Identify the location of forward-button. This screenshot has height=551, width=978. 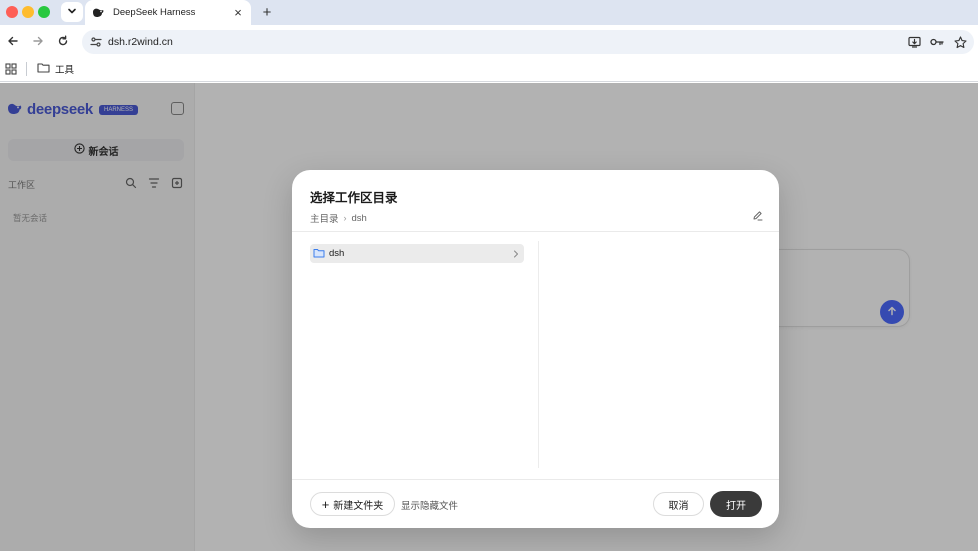
(38, 42).